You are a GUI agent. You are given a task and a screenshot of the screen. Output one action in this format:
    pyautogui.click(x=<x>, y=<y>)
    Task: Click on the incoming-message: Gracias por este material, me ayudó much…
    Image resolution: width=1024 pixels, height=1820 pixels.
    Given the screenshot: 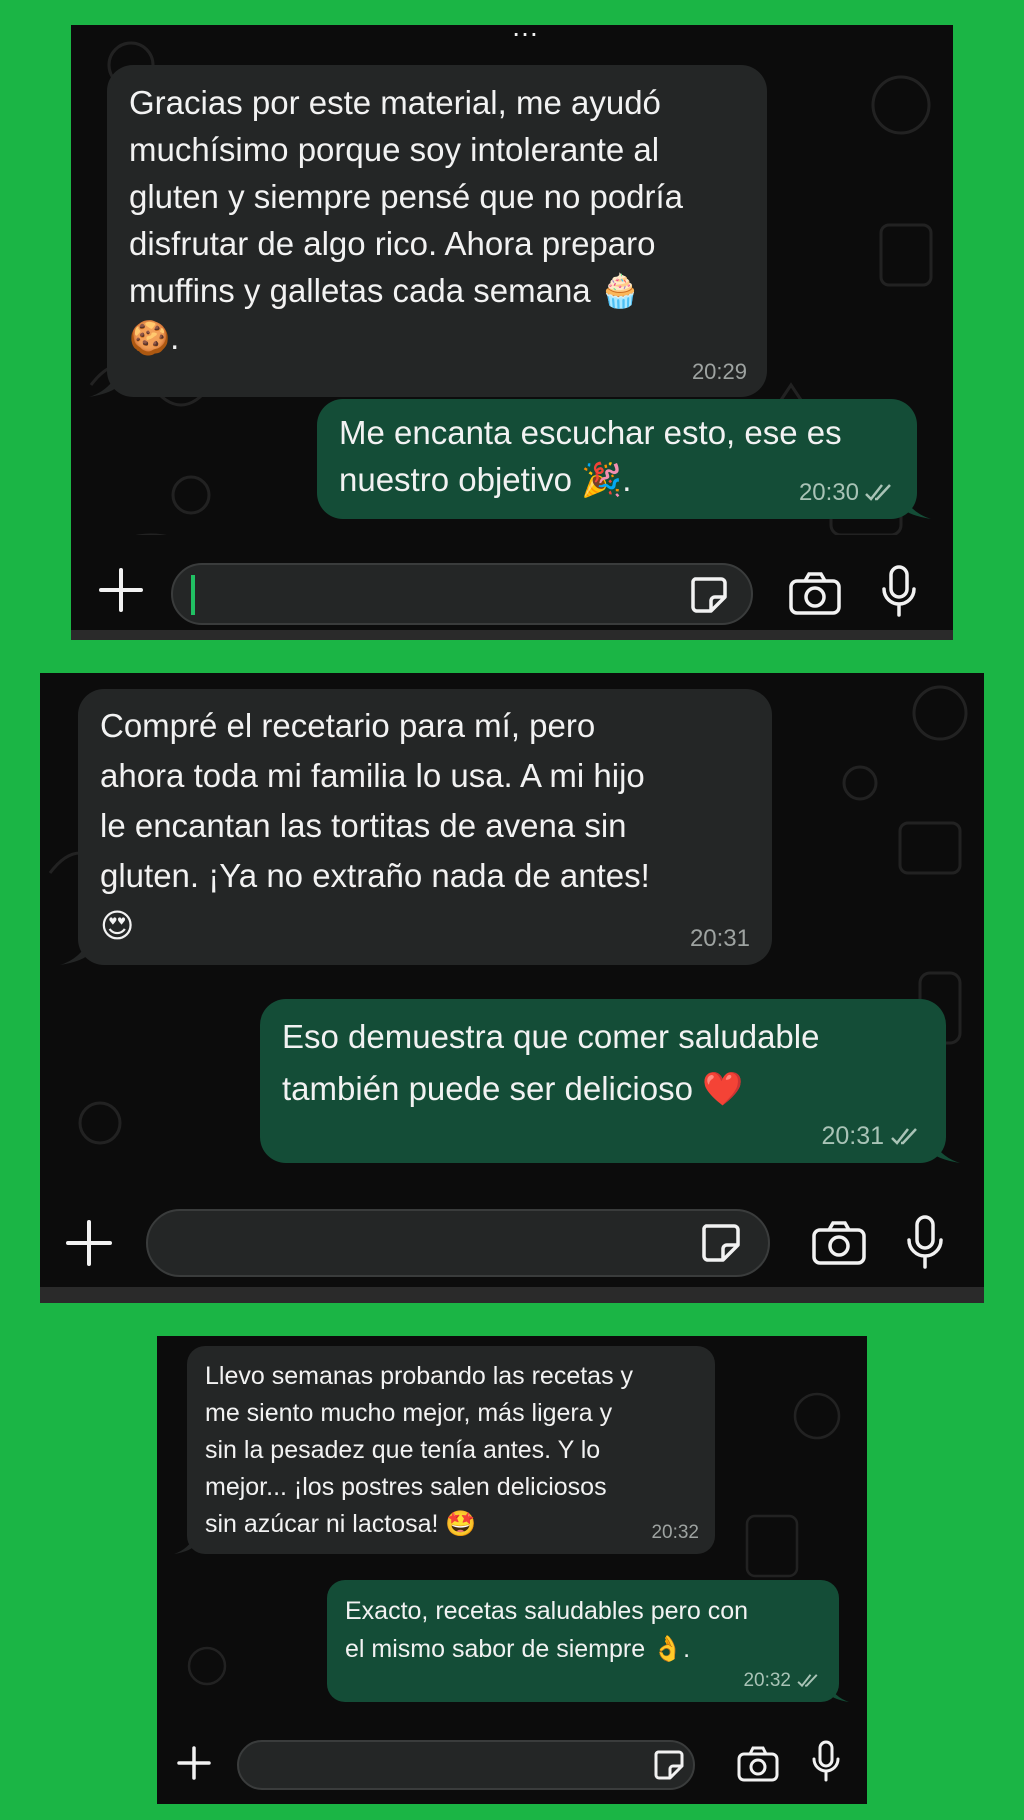 What is the action you would take?
    pyautogui.click(x=437, y=231)
    